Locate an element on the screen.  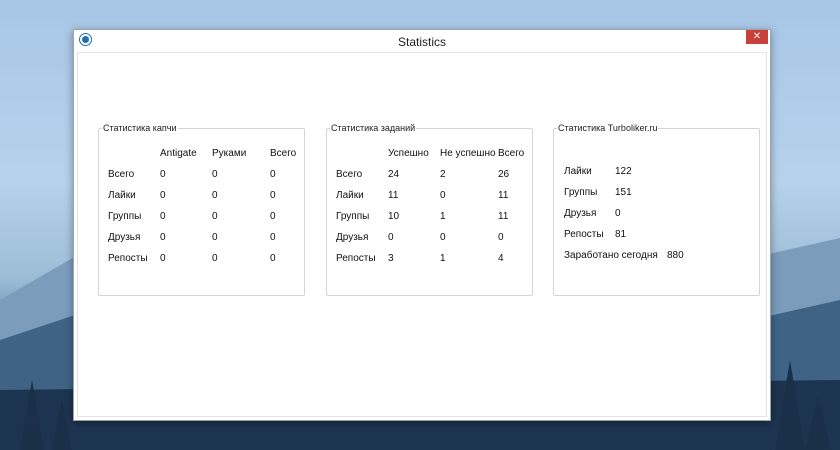
window-title: Statistics is located at coordinates (421, 42).